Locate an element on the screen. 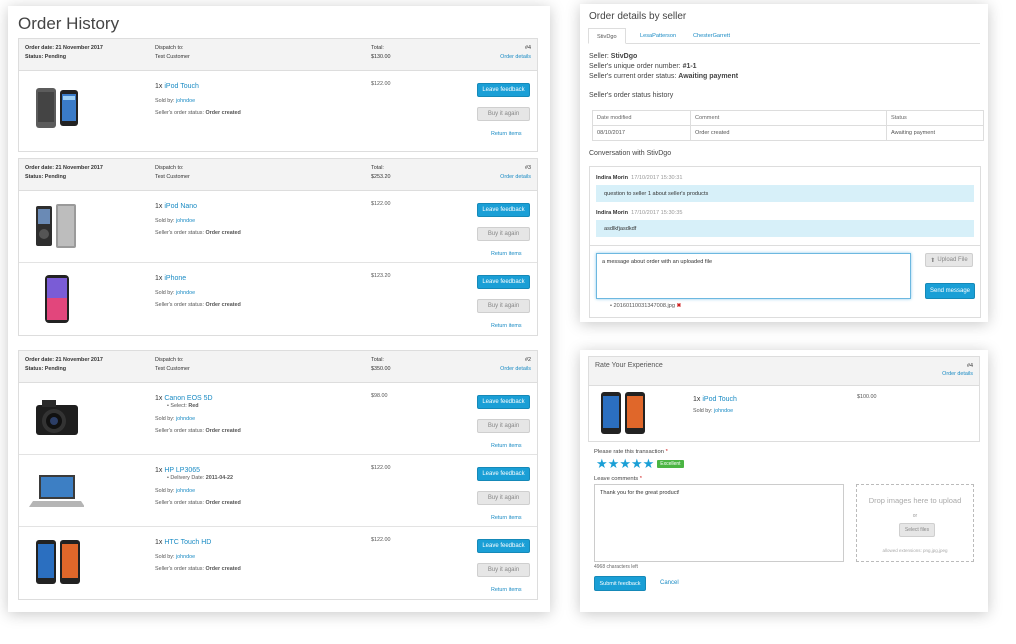 The height and width of the screenshot is (644, 1016). star-rating: ★ ★ ★ ★ ★ Excellent is located at coordinates (640, 463).